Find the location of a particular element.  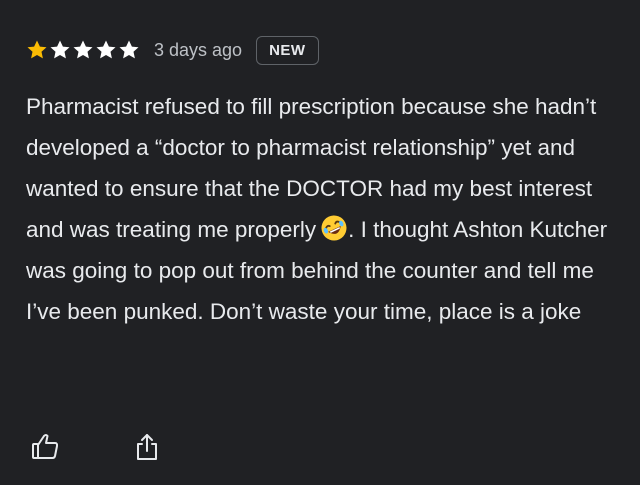

star-rating is located at coordinates (83, 50).